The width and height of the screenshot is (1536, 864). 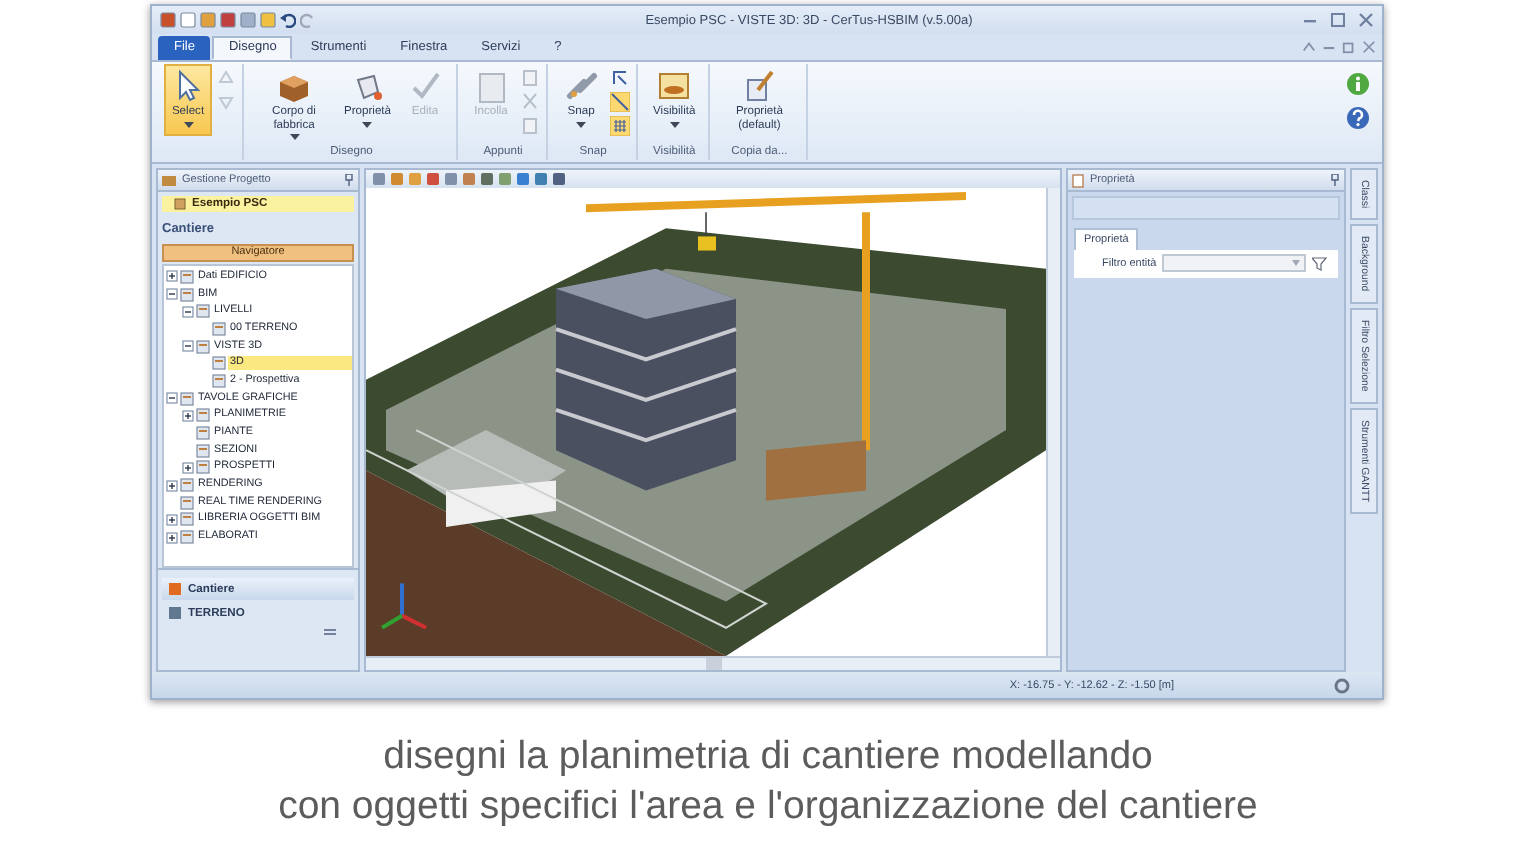 What do you see at coordinates (713, 663) in the screenshot?
I see `horizontal-scrollbar` at bounding box center [713, 663].